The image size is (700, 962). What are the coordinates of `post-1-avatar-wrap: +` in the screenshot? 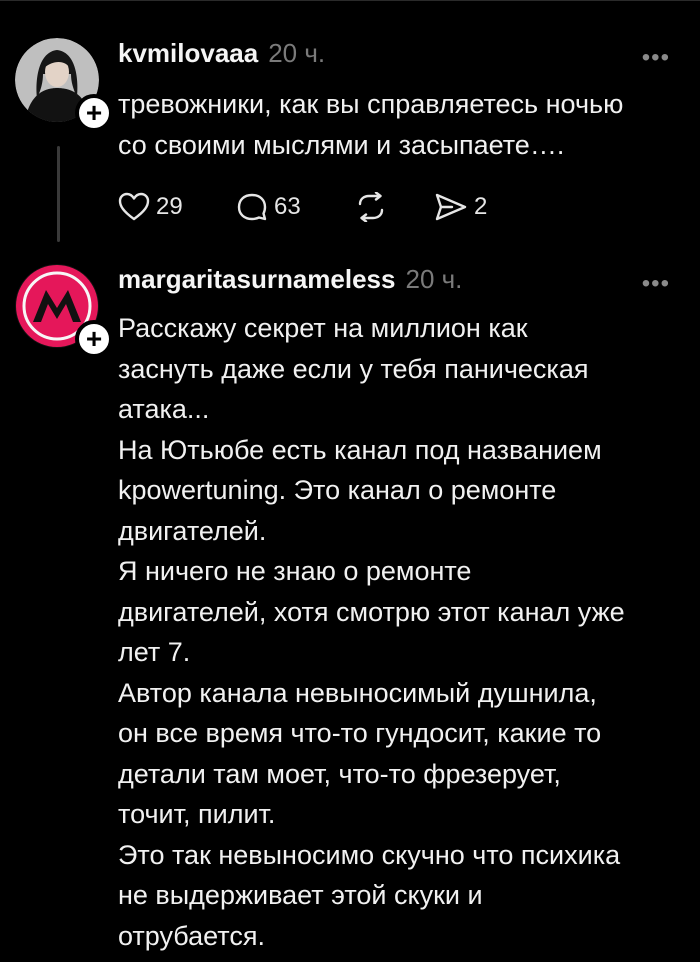 It's located at (64, 85).